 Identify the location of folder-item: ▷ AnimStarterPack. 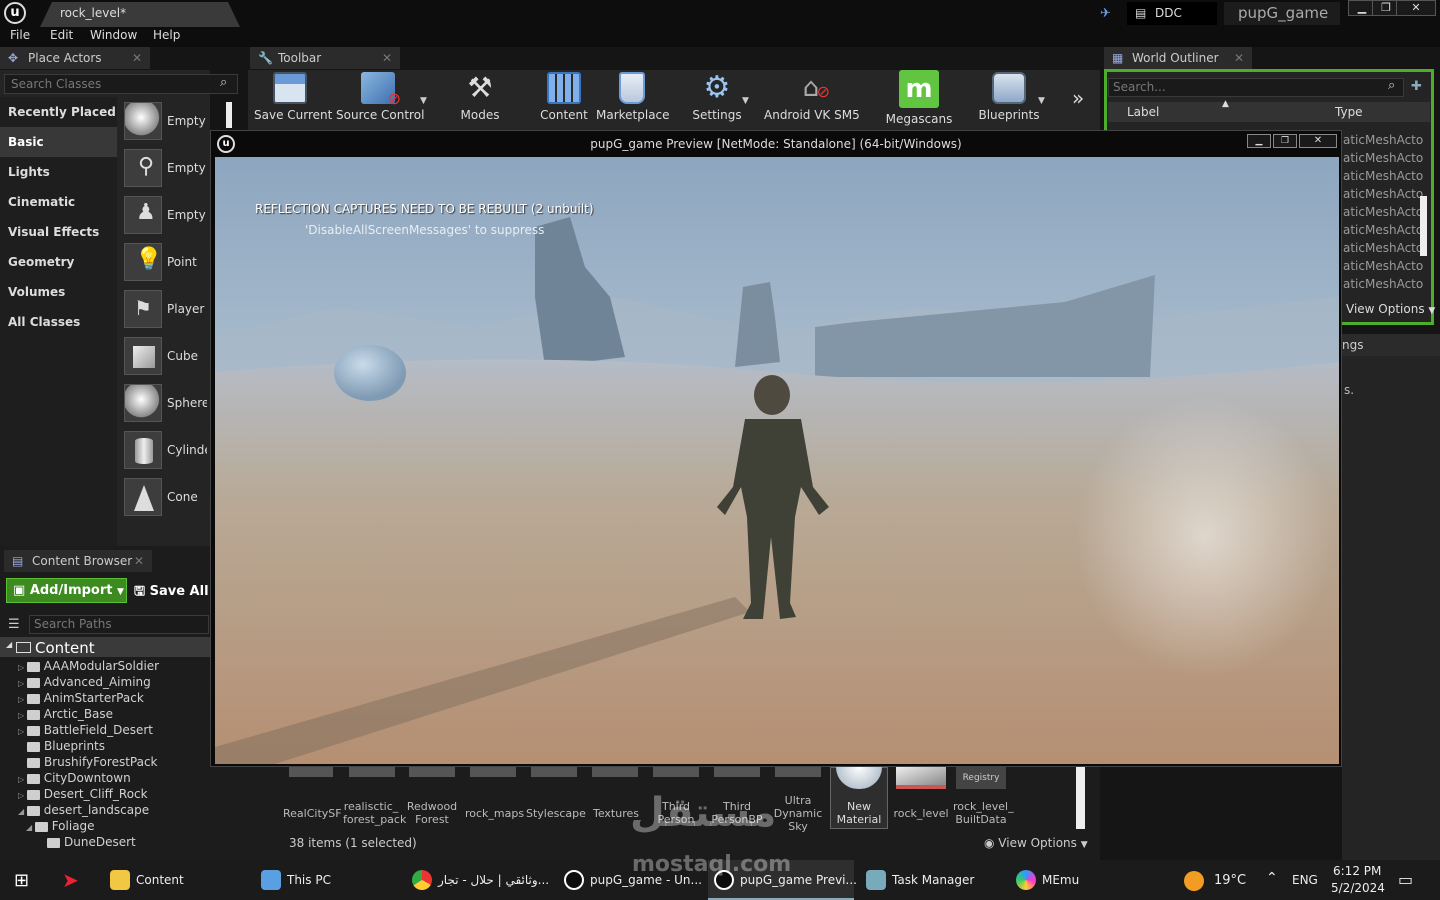
(81, 699).